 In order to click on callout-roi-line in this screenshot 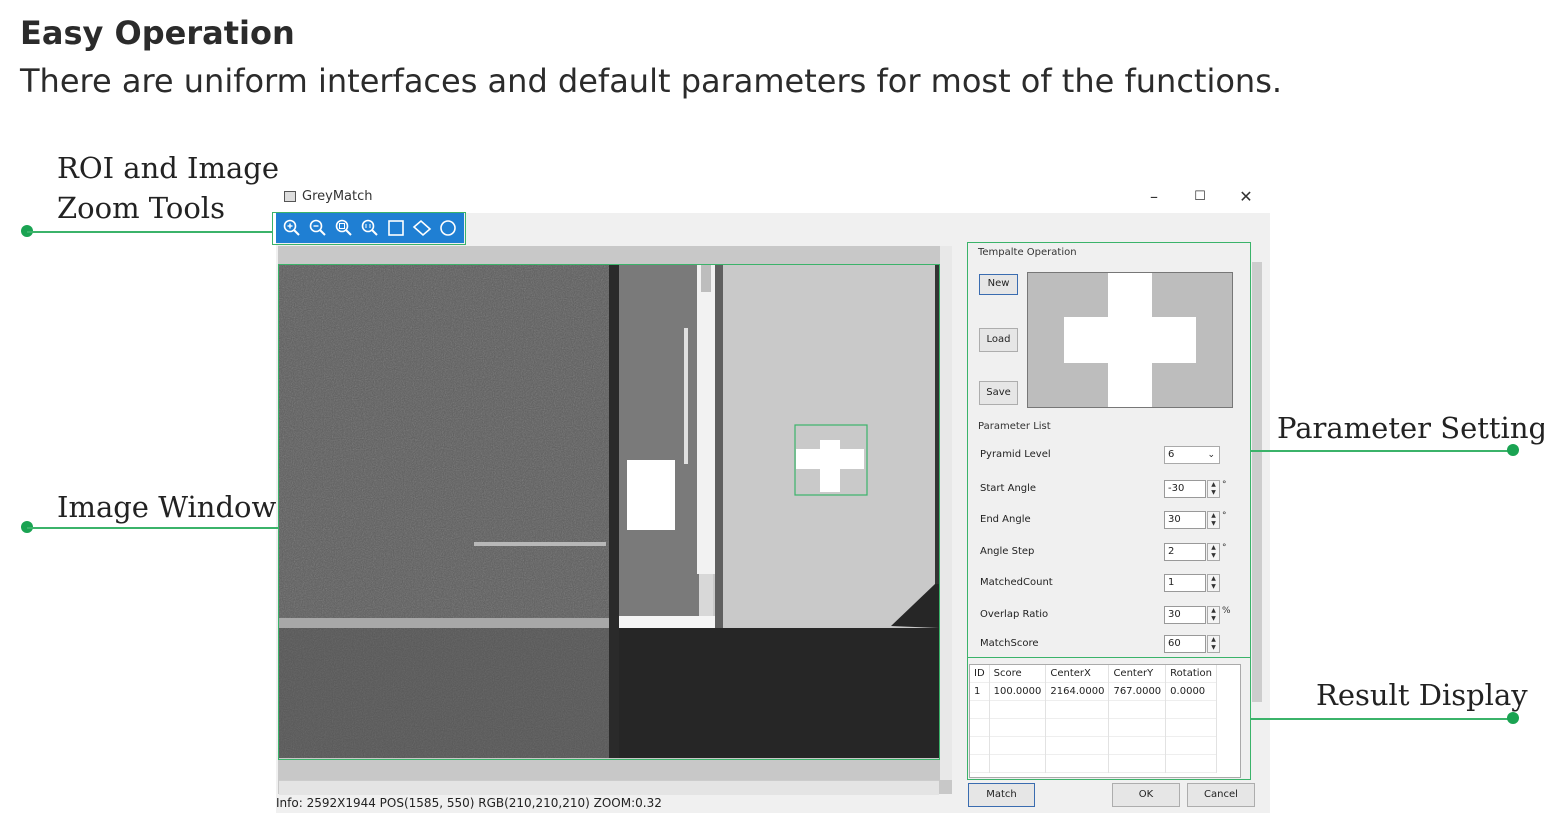, I will do `click(150, 232)`.